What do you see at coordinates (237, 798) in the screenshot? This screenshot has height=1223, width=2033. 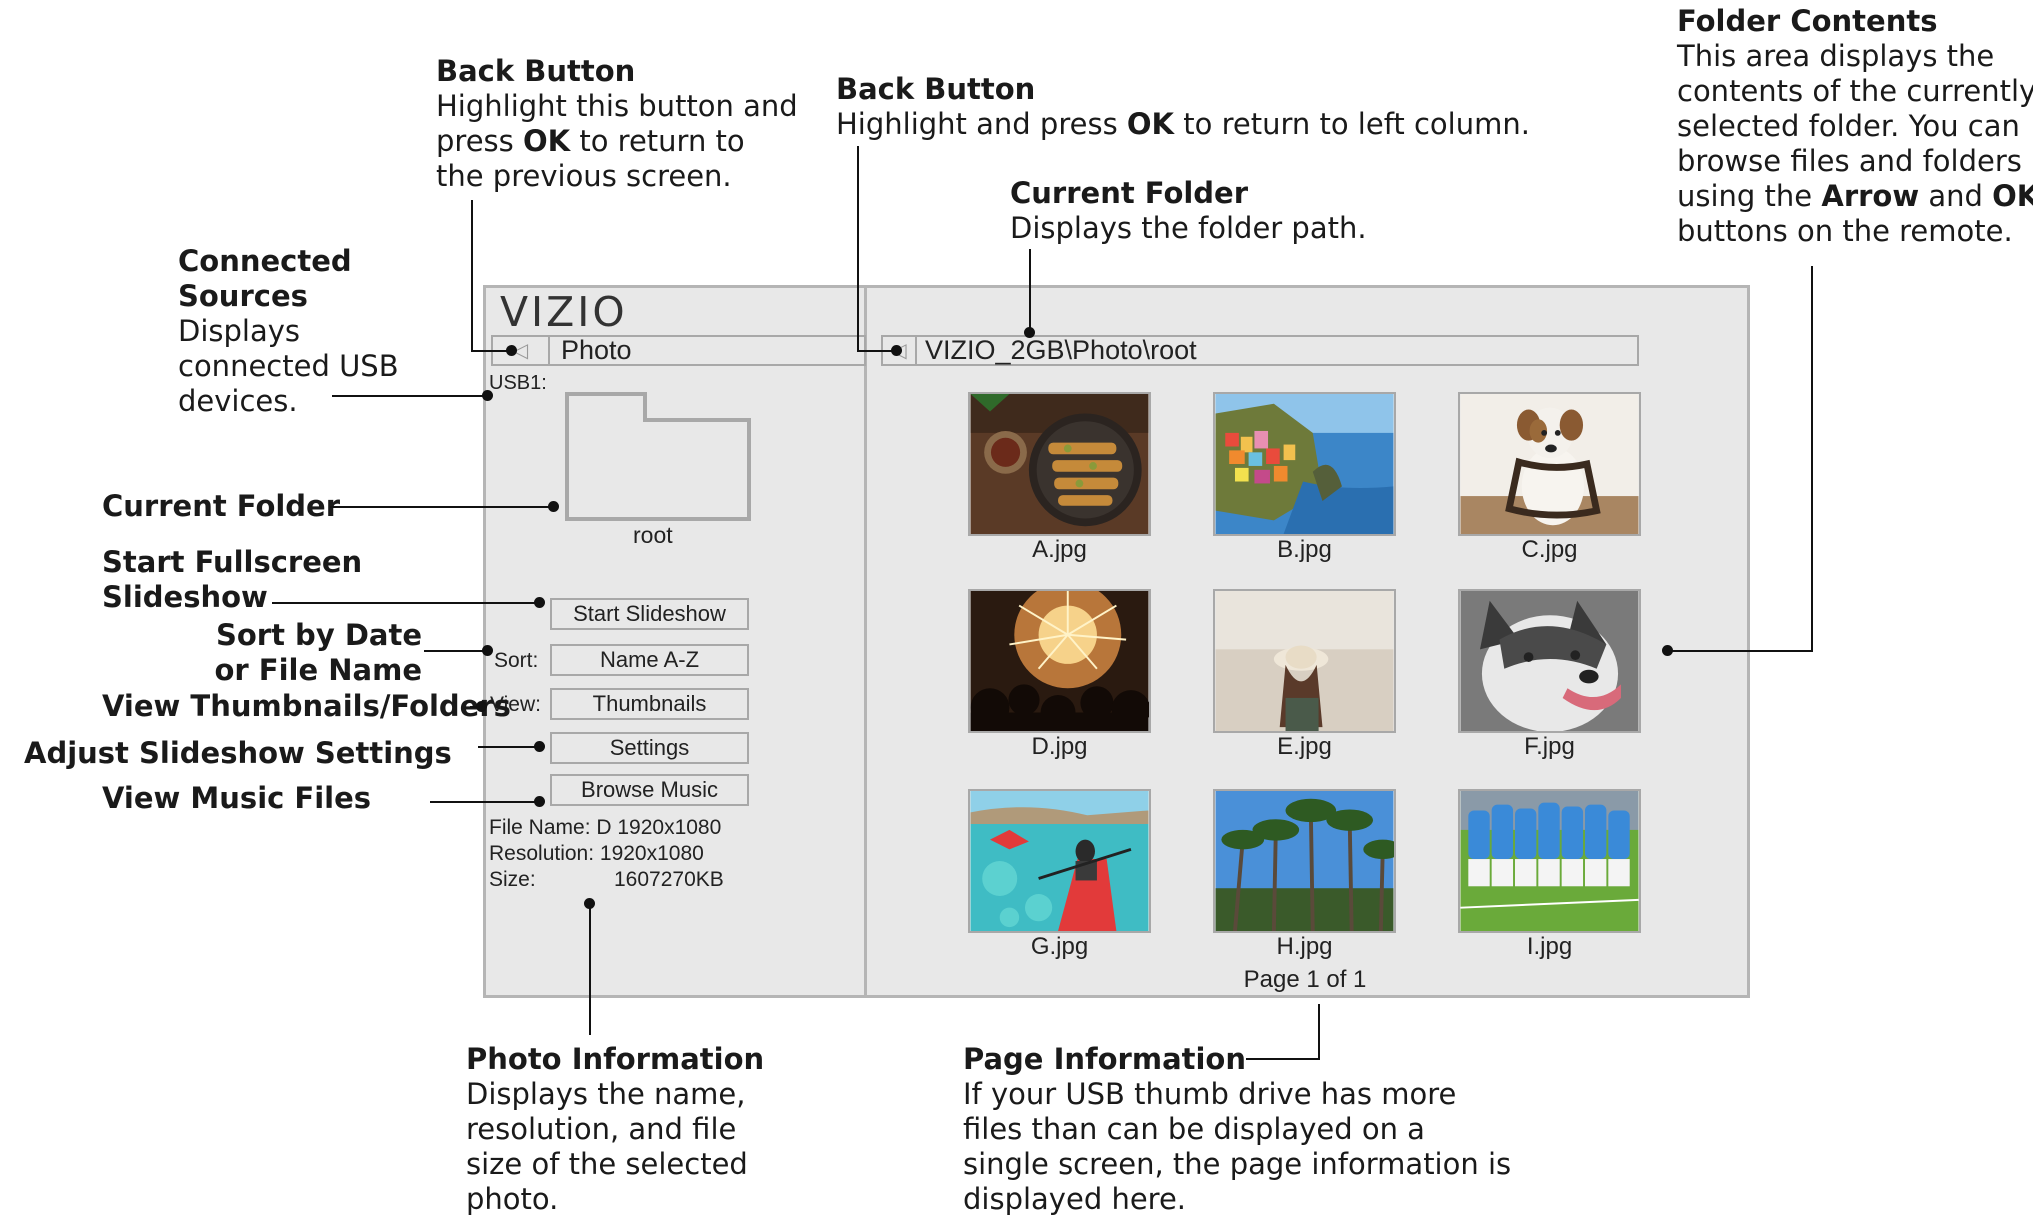 I see `annotation-view-music: View Music Files` at bounding box center [237, 798].